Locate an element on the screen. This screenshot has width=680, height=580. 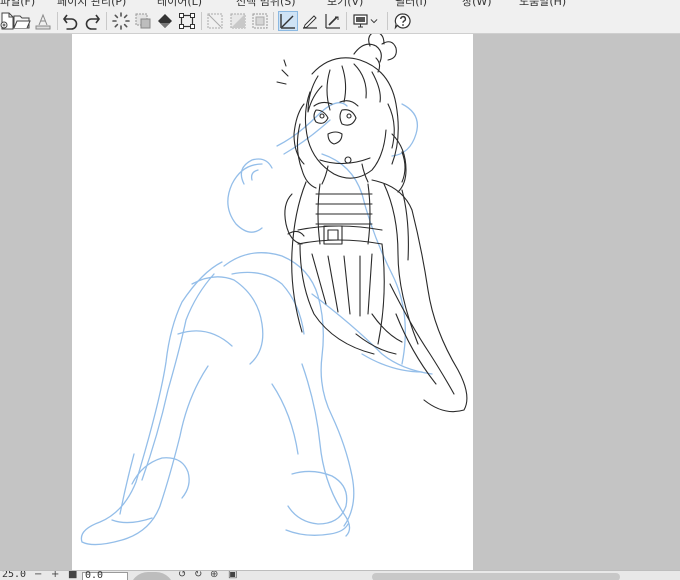
menu-filter: 필터(I) is located at coordinates (411, 4).